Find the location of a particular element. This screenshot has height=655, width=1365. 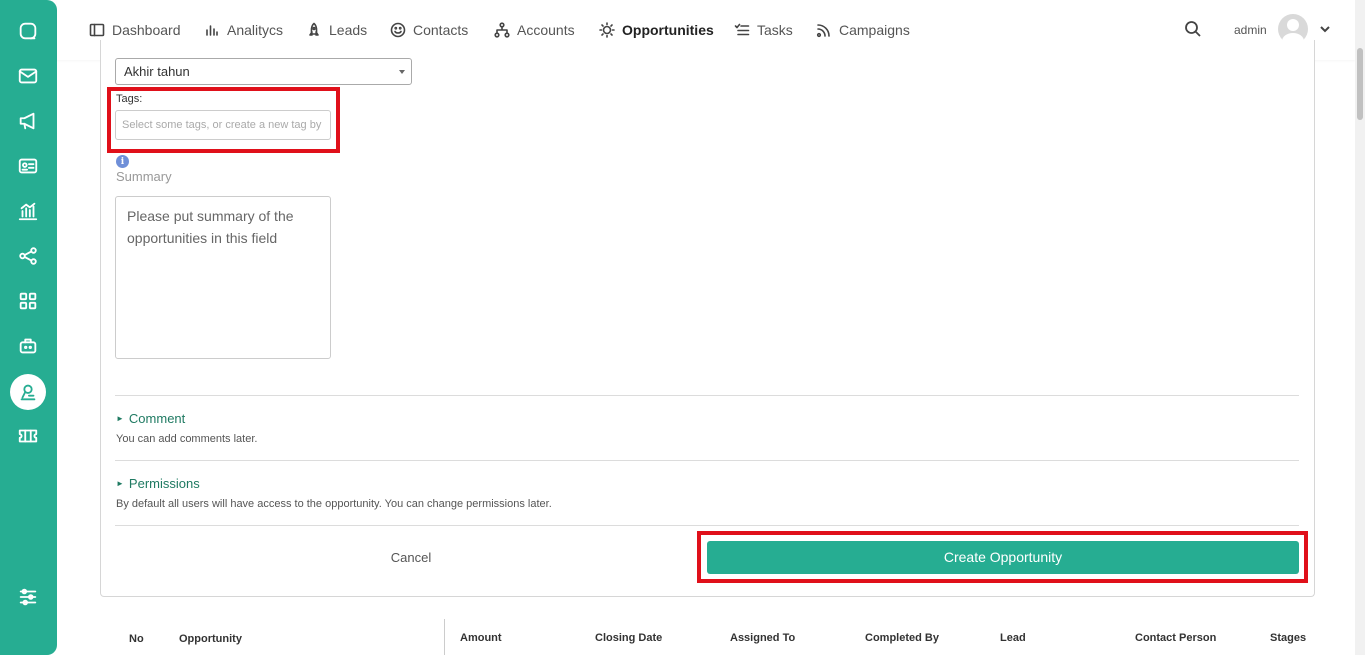

nav-opportunities-label: Opportunities is located at coordinates (668, 30).